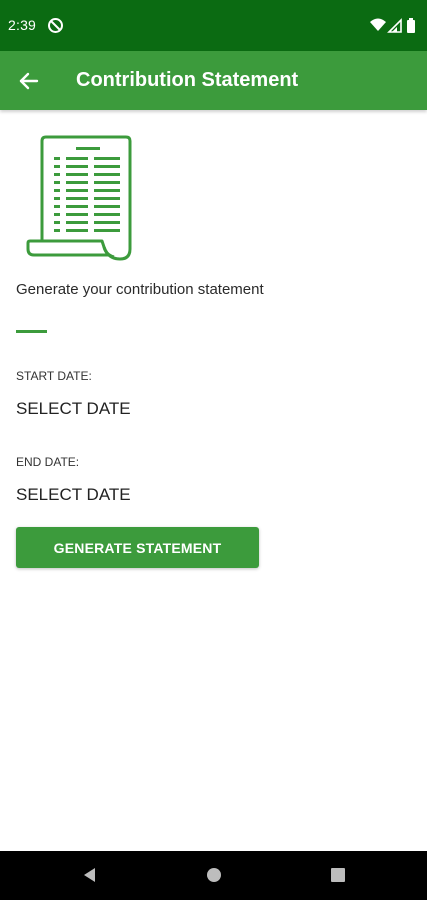 This screenshot has height=900, width=427. I want to click on back-triangle-icon, so click(90, 875).